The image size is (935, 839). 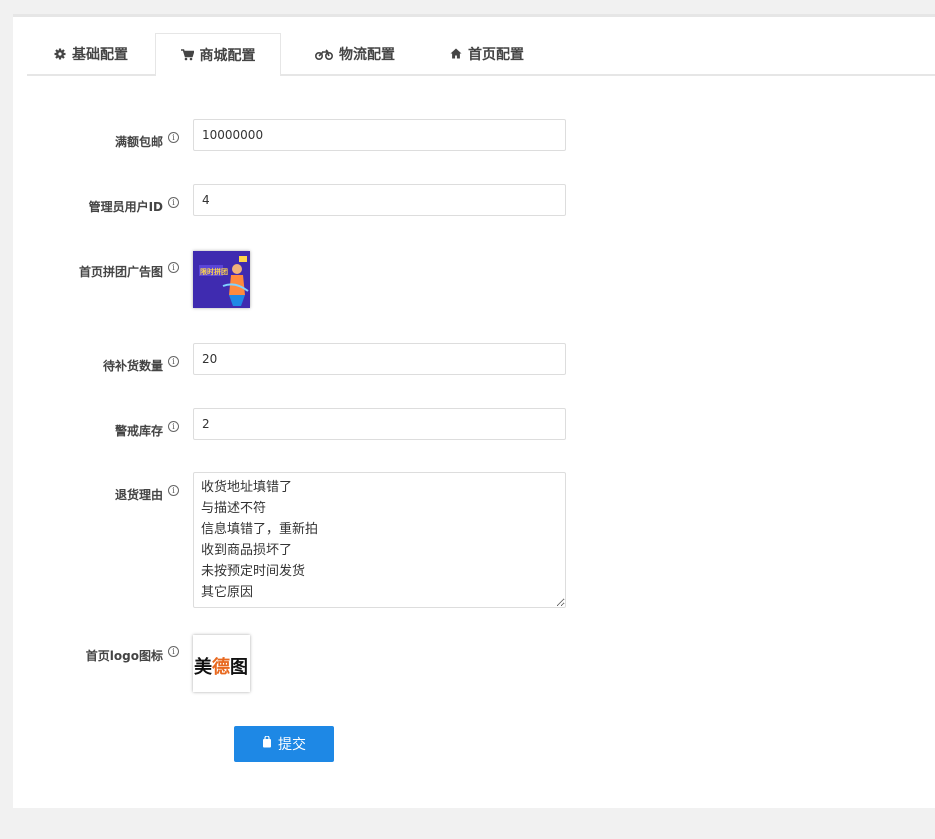 What do you see at coordinates (132, 366) in the screenshot?
I see `restock-quantity-label: 待补货数量` at bounding box center [132, 366].